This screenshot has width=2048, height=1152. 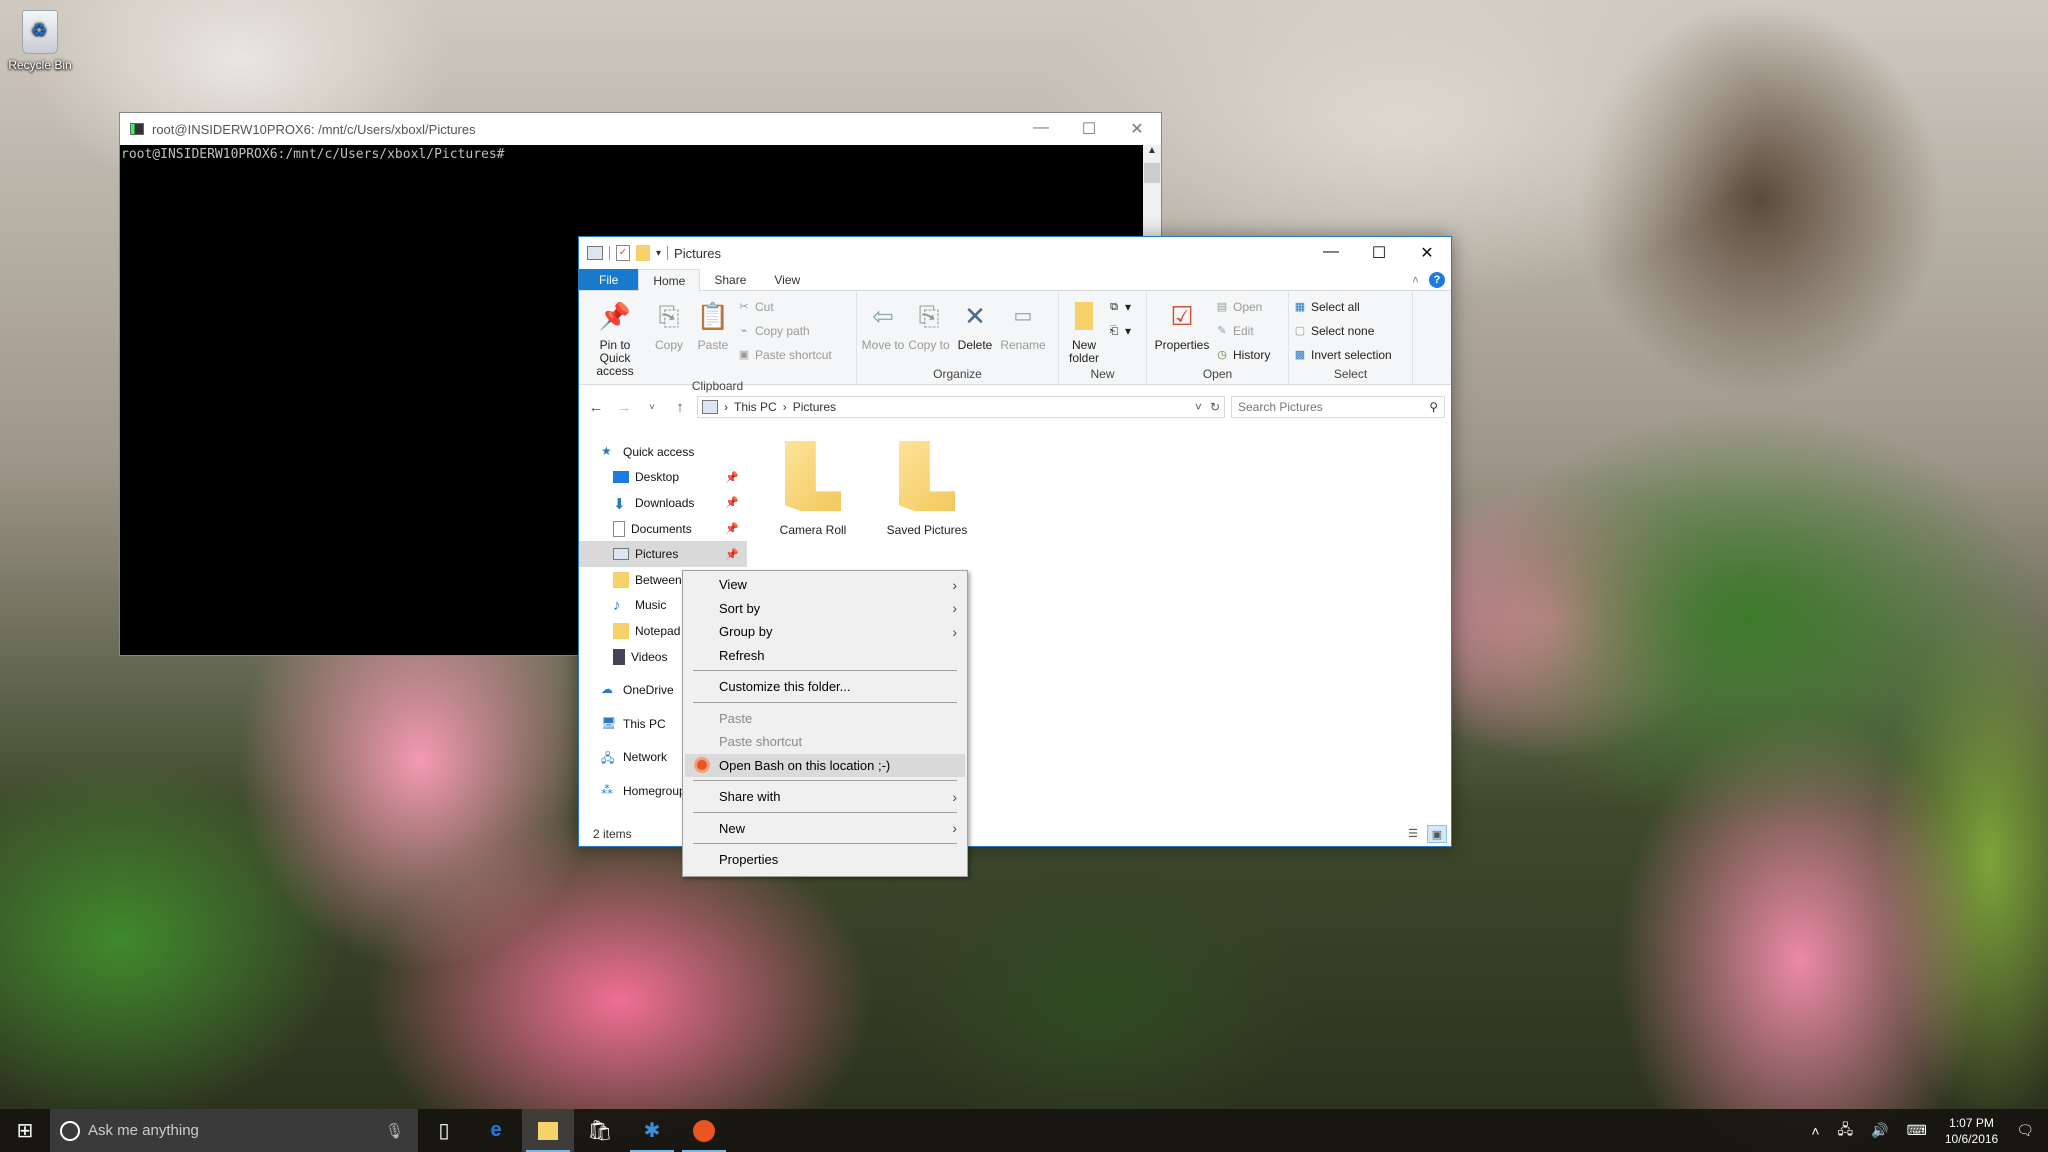 What do you see at coordinates (1437, 279) in the screenshot?
I see `help-icon: ?` at bounding box center [1437, 279].